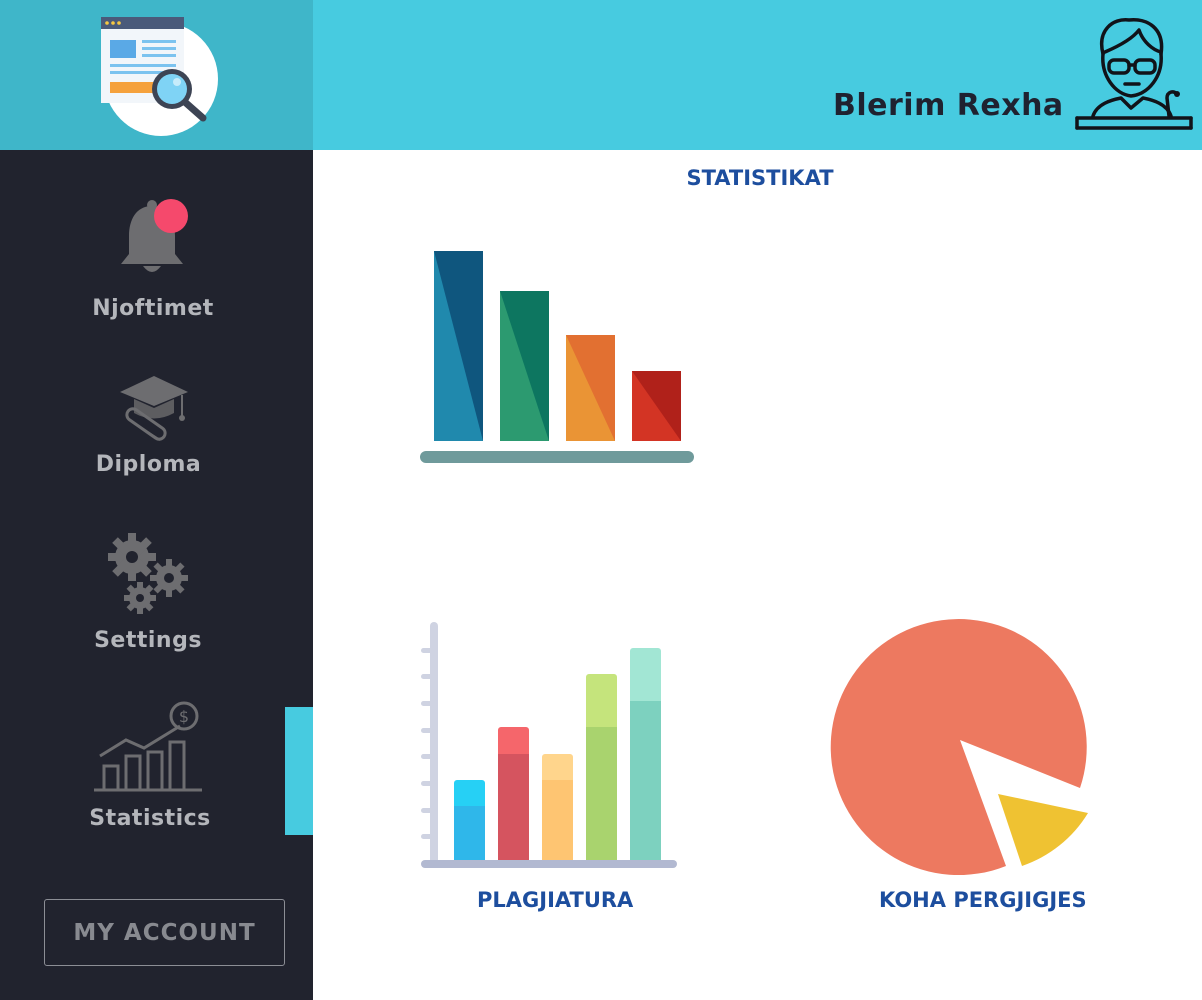 This screenshot has width=1202, height=1000. Describe the element at coordinates (150, 818) in the screenshot. I see `sidebar-item-label: Statistics` at that location.